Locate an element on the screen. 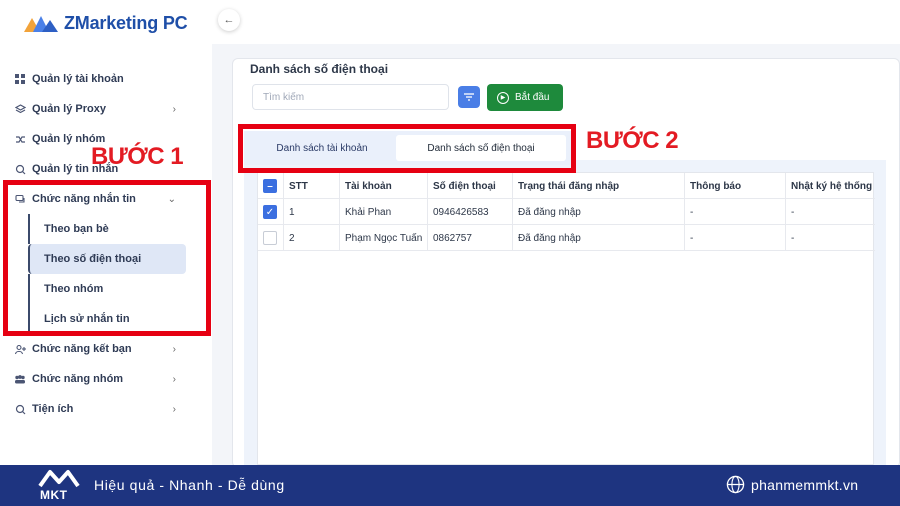 This screenshot has width=900, height=506. table-cell: Phạm Ngọc Tuấn is located at coordinates (384, 238).